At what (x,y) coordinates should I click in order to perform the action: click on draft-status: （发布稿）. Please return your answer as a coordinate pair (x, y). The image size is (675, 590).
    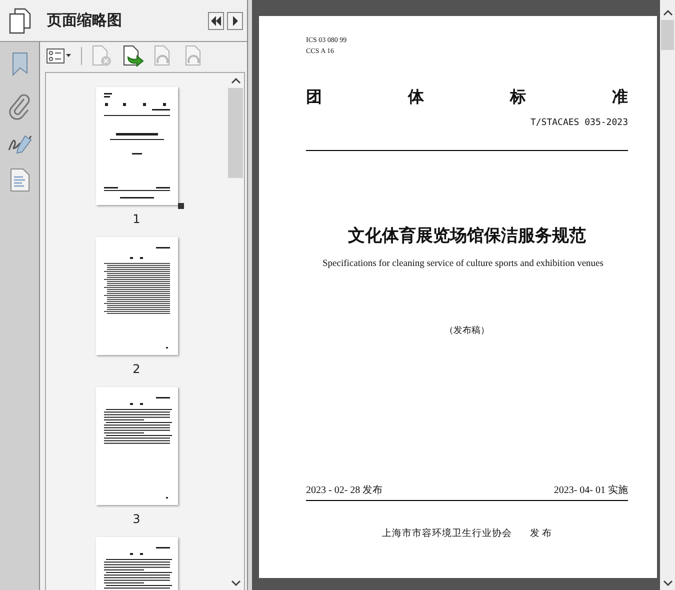
    Looking at the image, I should click on (467, 330).